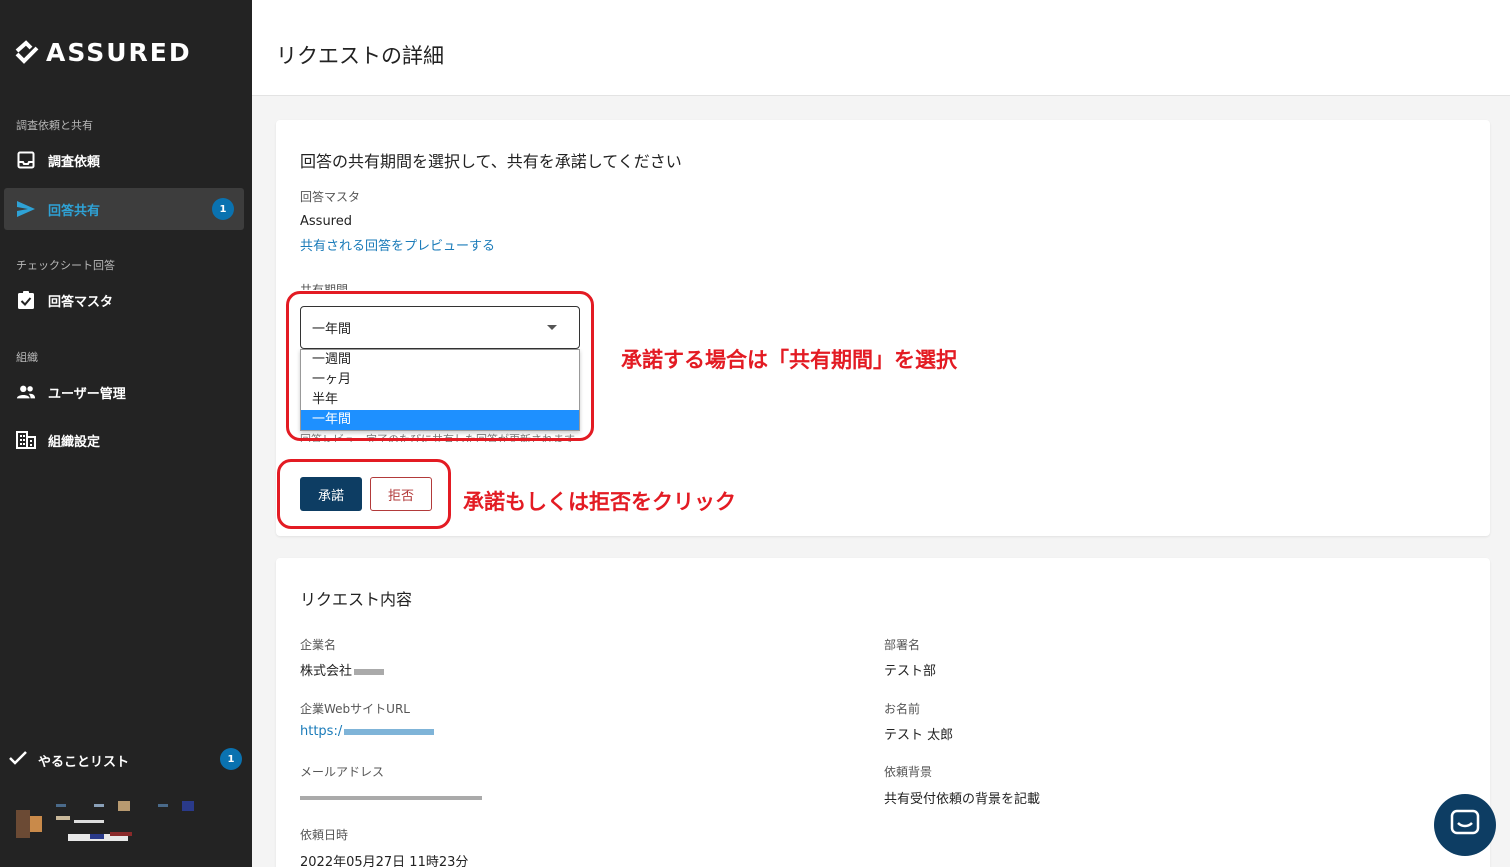 This screenshot has width=1510, height=867. I want to click on todo-list: やることリスト 1, so click(126, 760).